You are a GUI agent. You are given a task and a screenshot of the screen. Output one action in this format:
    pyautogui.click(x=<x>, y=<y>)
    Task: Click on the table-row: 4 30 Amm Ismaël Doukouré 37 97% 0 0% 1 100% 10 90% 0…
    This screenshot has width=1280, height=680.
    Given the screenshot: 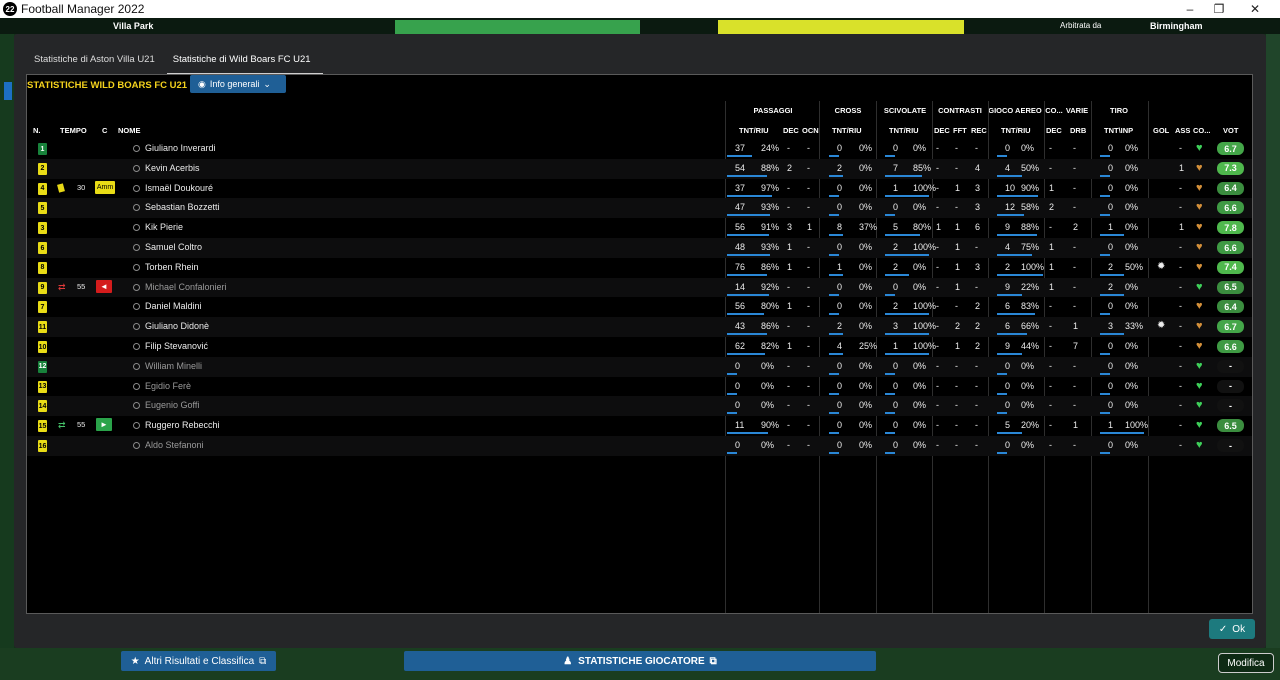 What is the action you would take?
    pyautogui.click(x=639, y=189)
    